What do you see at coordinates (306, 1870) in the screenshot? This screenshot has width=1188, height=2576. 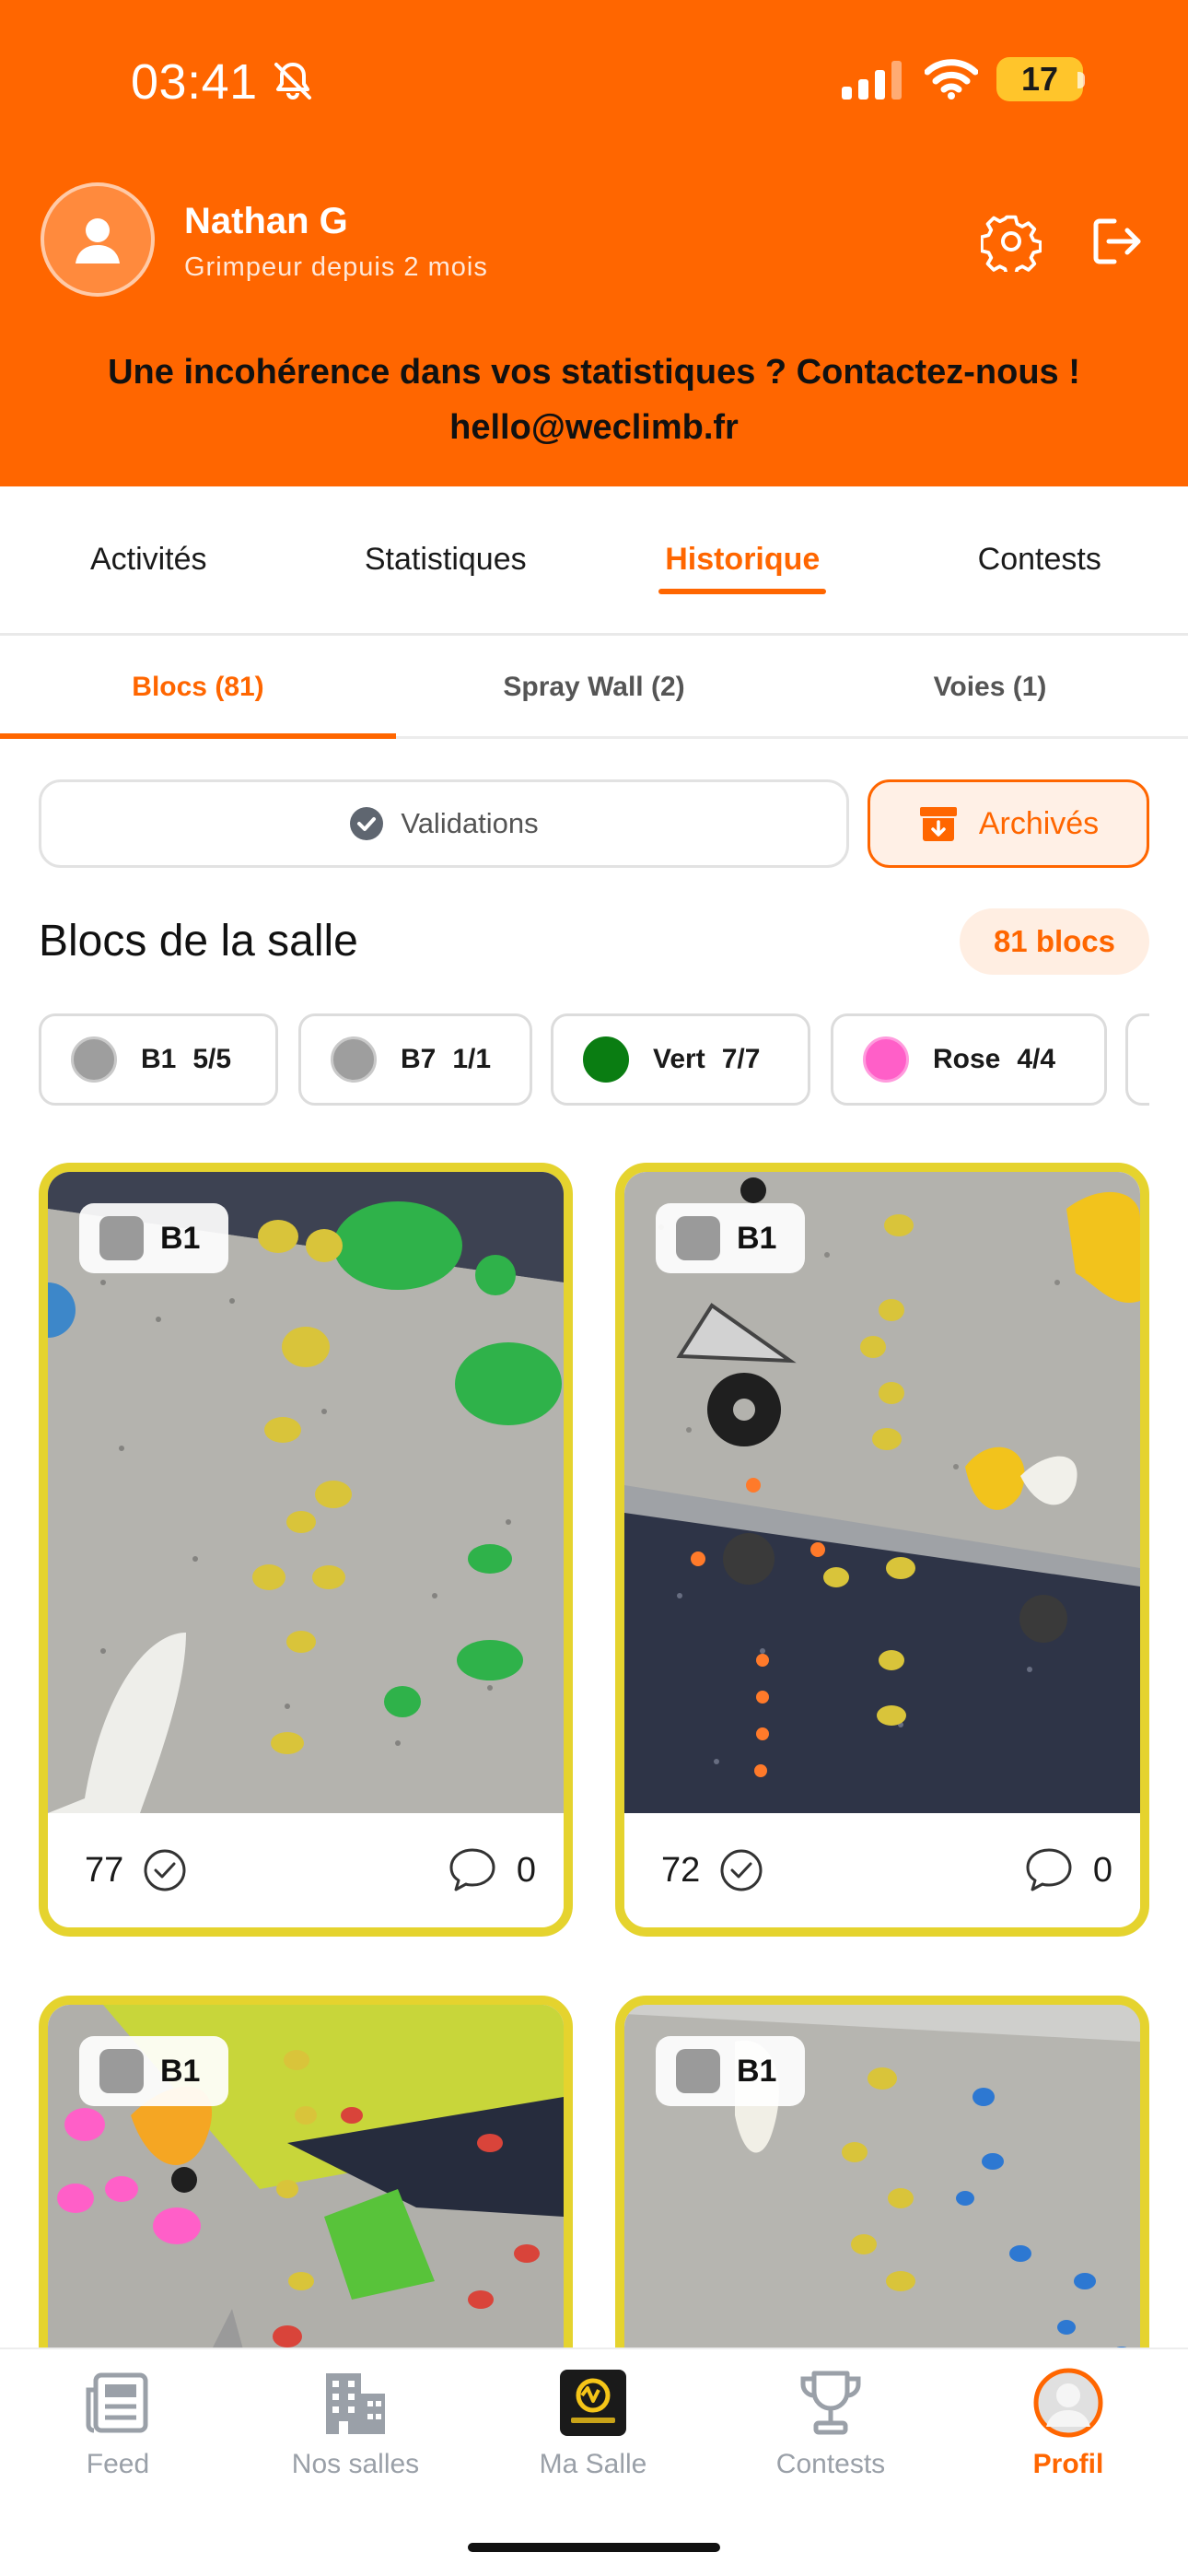 I see `bloc-card-footer: 77 0` at bounding box center [306, 1870].